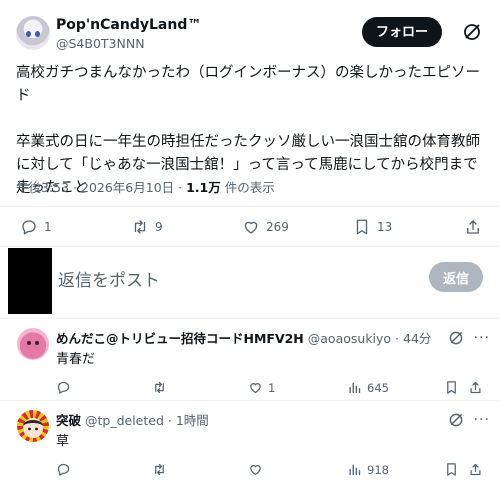 The width and height of the screenshot is (500, 487). What do you see at coordinates (277, 227) in the screenshot?
I see `like-count: 269` at bounding box center [277, 227].